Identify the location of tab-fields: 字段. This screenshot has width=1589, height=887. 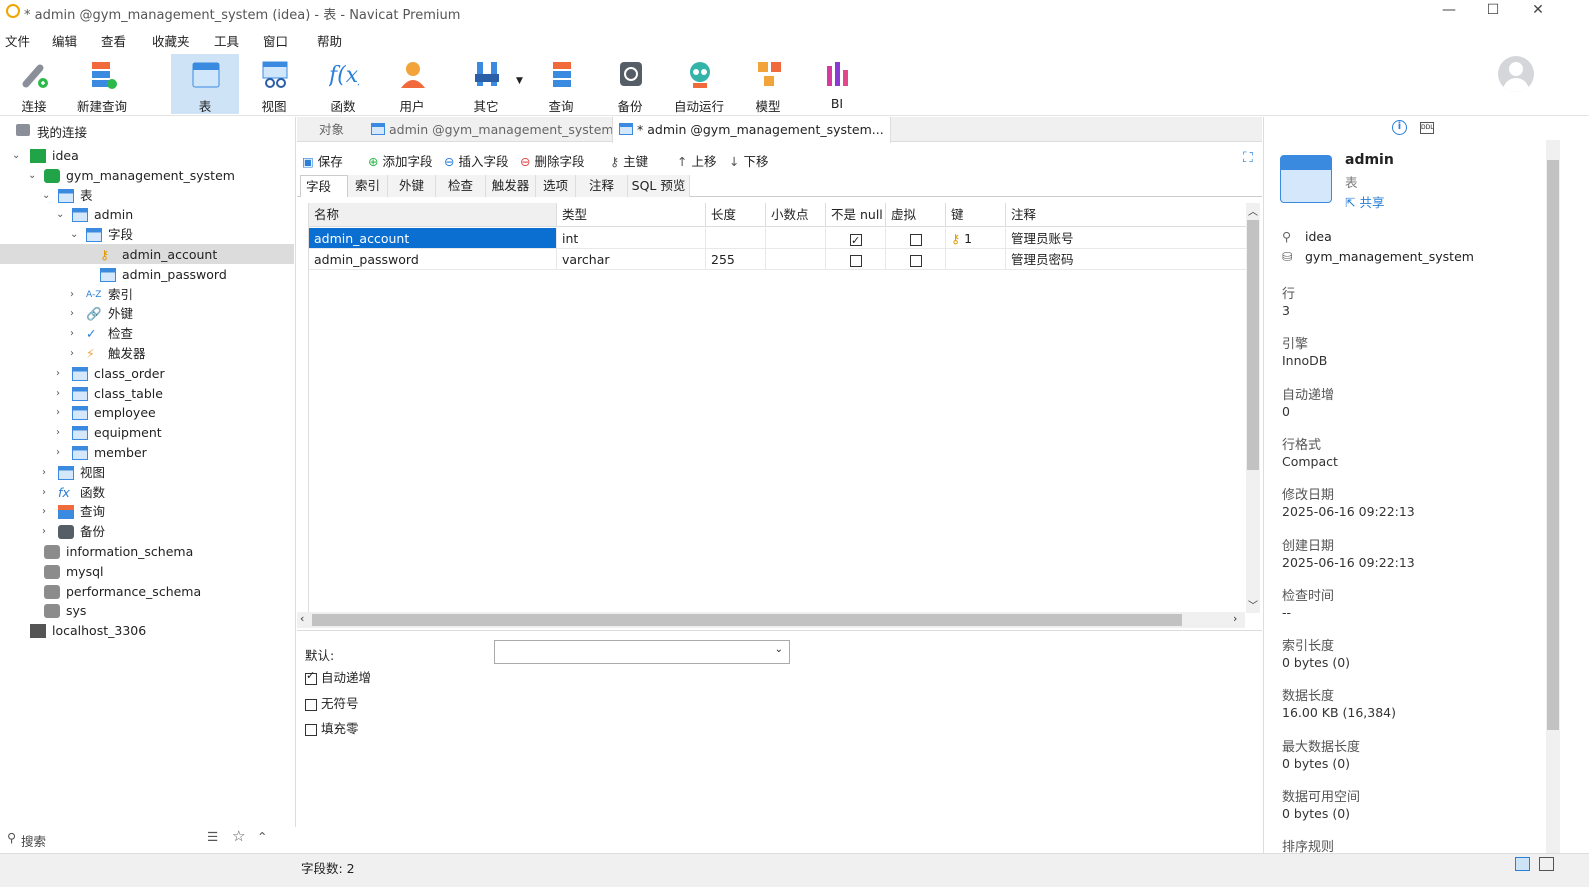
(324, 186).